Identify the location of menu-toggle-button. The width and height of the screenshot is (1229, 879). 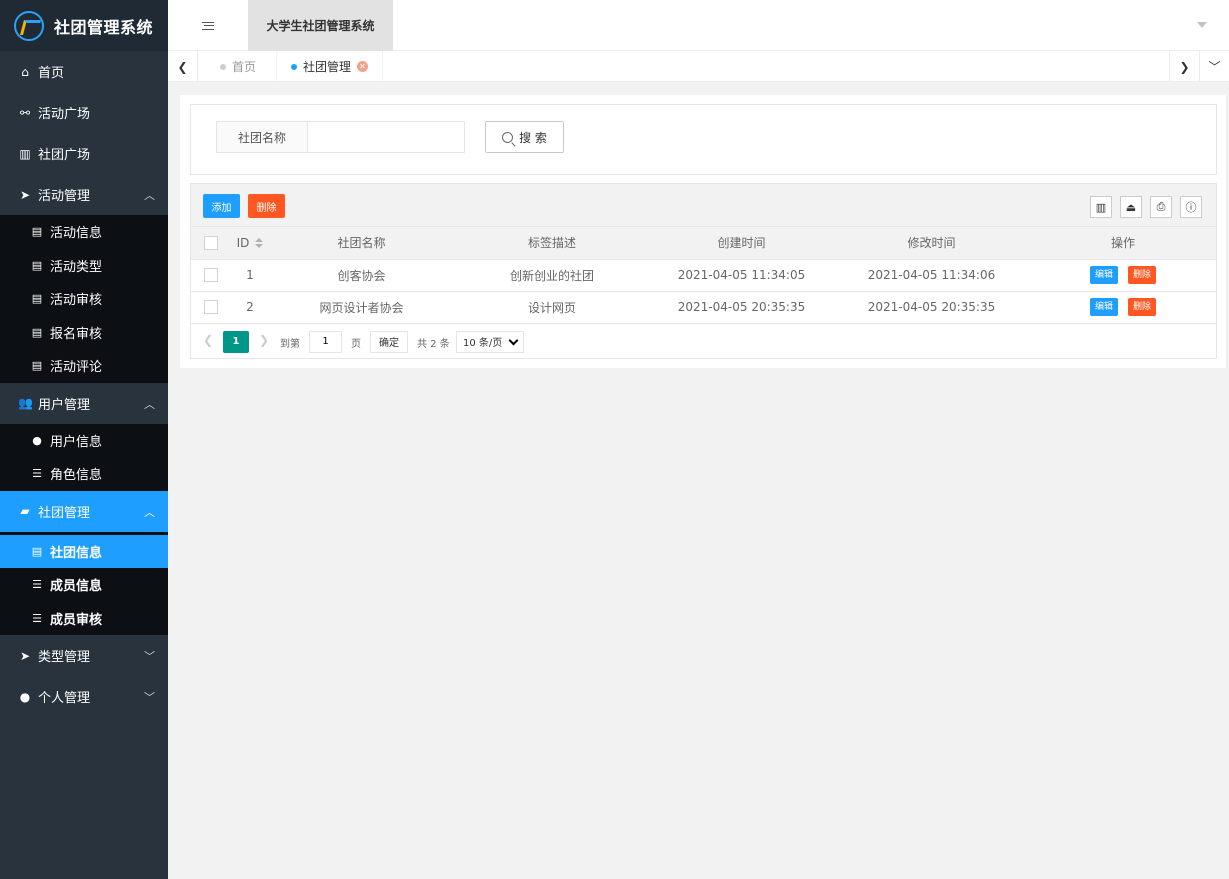
(208, 25).